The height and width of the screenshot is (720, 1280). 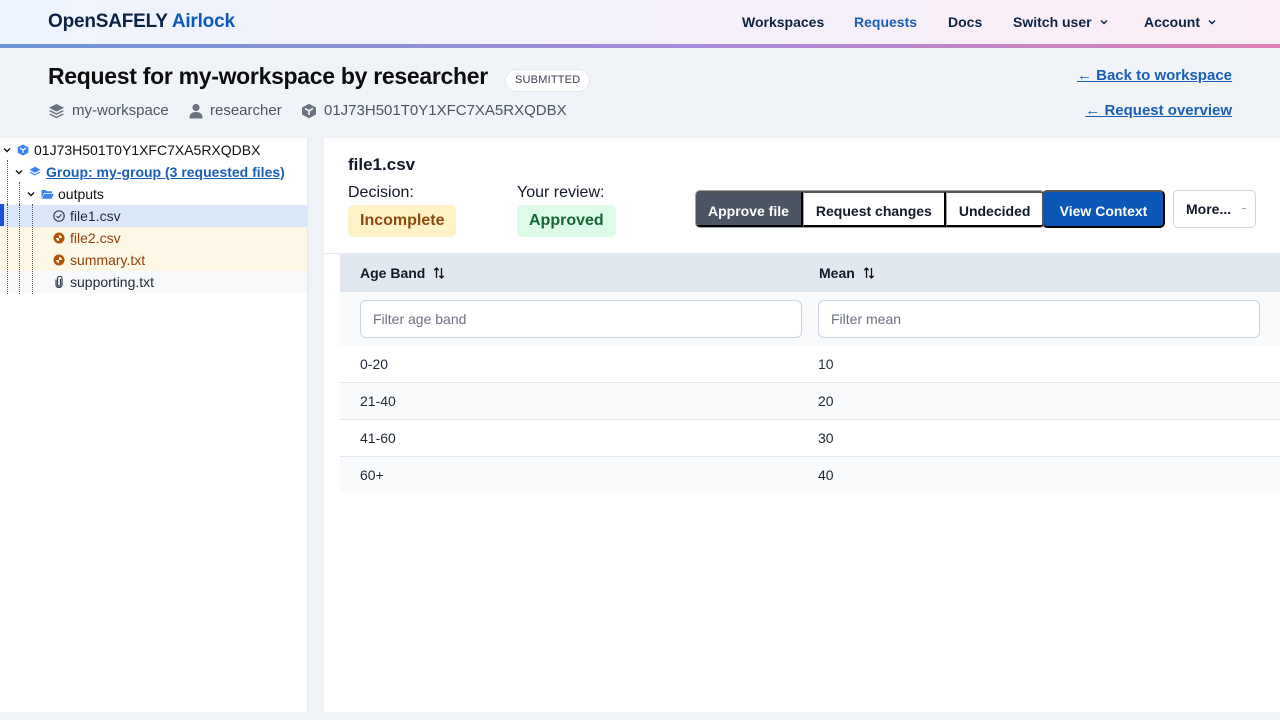 I want to click on decision-badge: Incomplete, so click(x=402, y=221).